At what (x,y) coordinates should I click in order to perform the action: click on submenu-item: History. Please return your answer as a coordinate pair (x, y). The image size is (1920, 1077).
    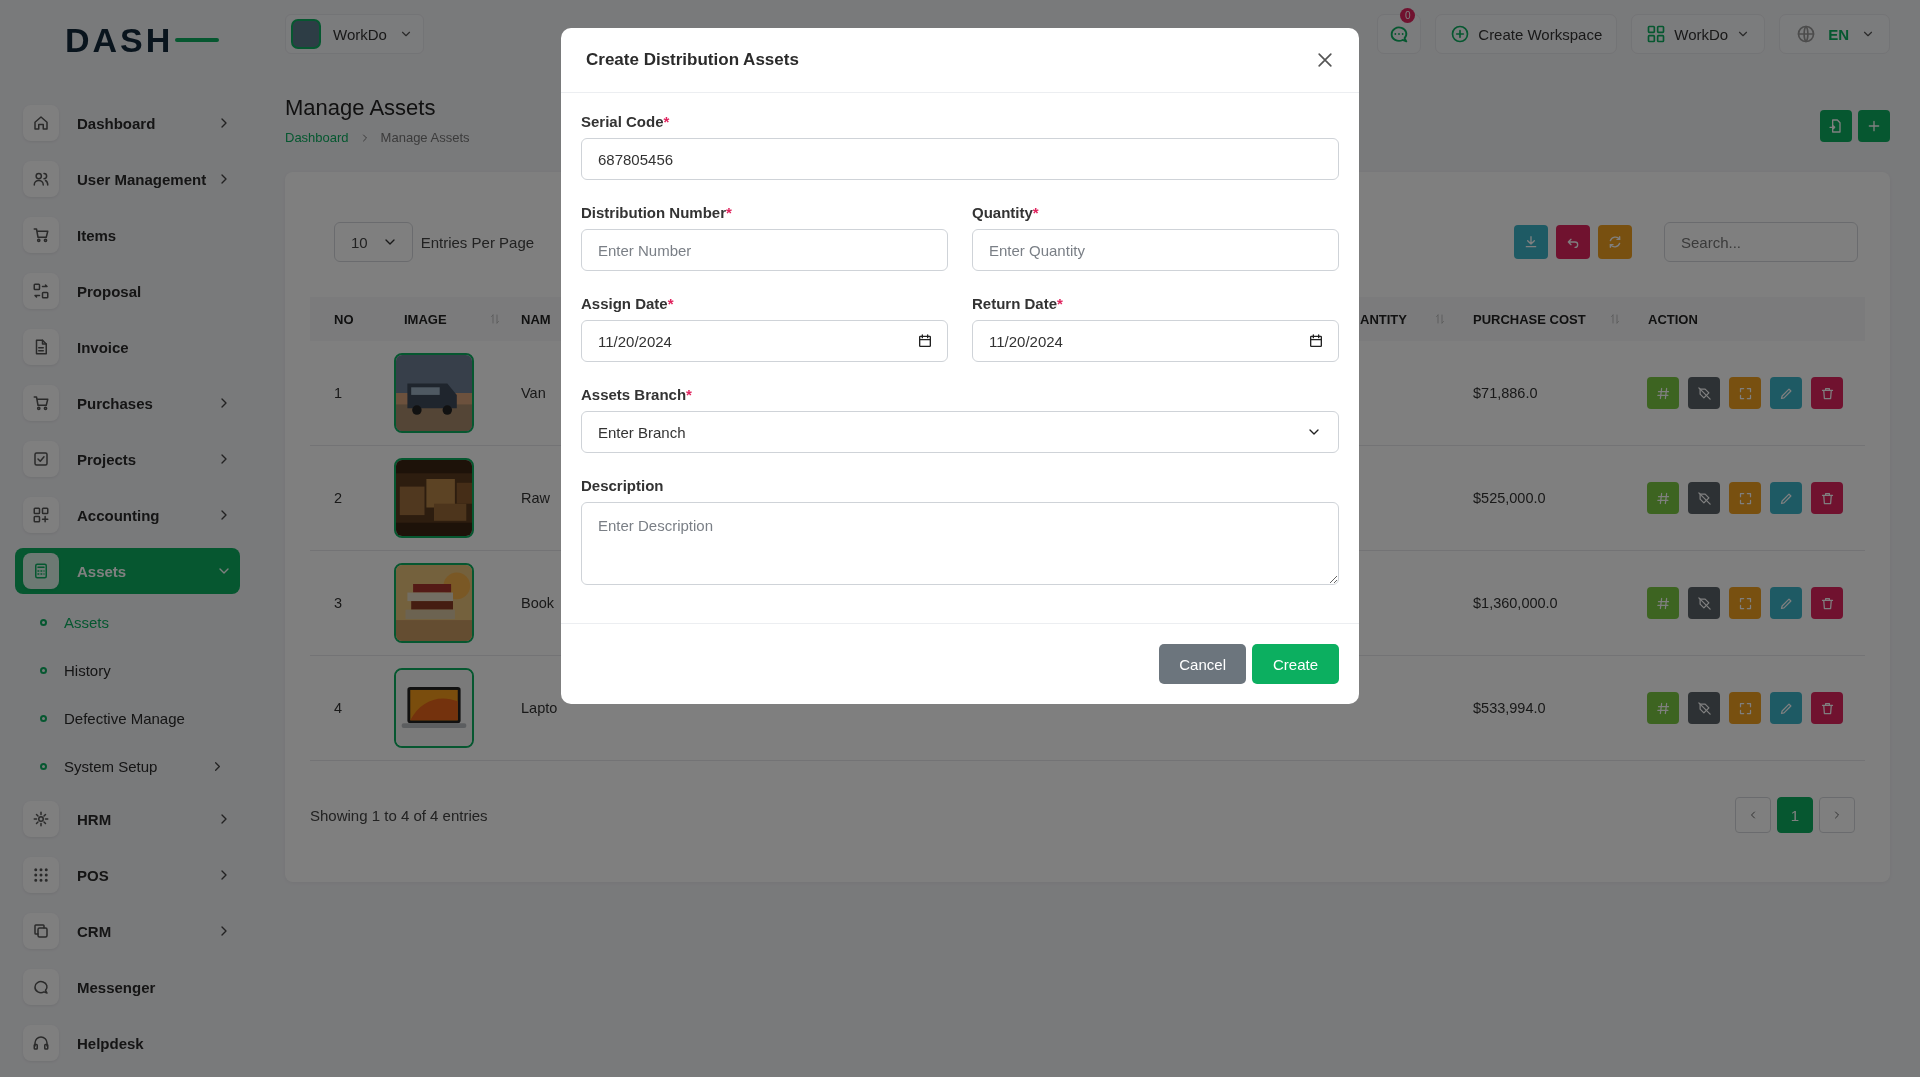
    Looking at the image, I should click on (120, 670).